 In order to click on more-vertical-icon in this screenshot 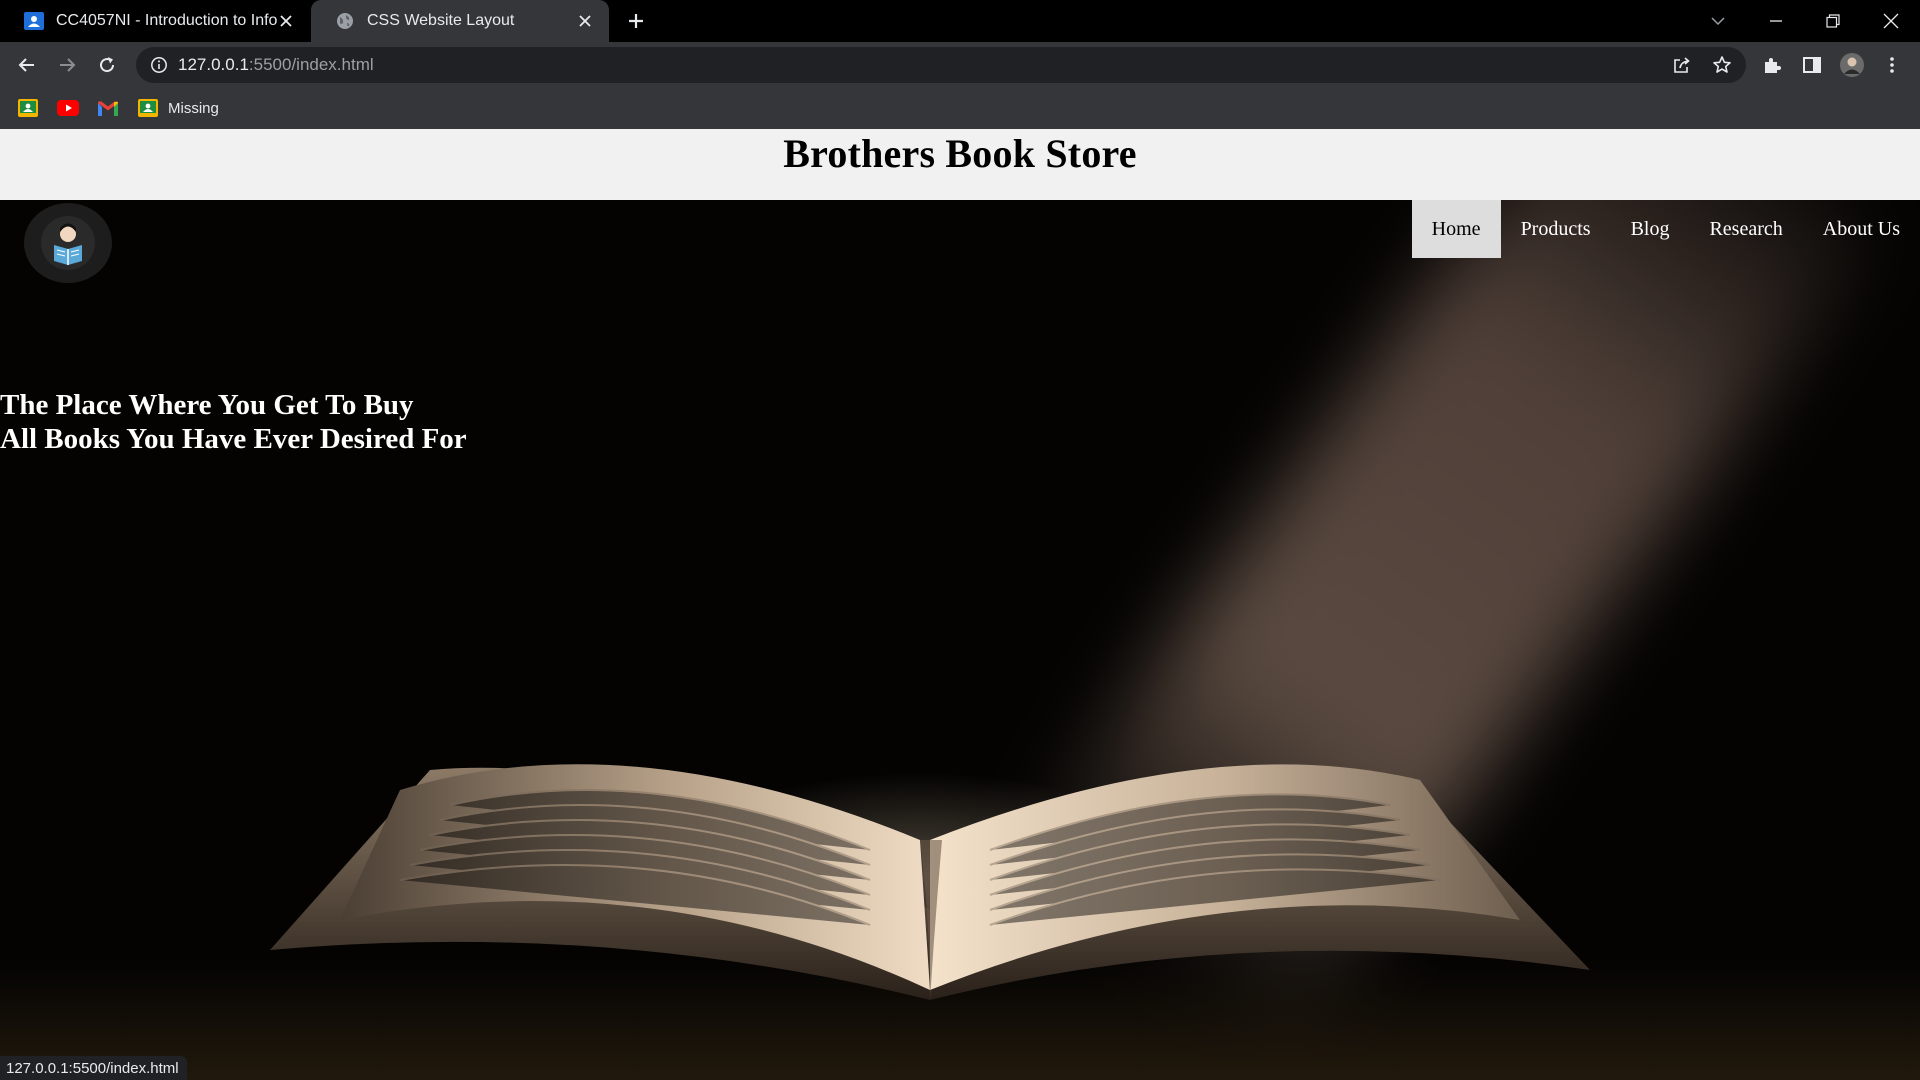, I will do `click(1892, 65)`.